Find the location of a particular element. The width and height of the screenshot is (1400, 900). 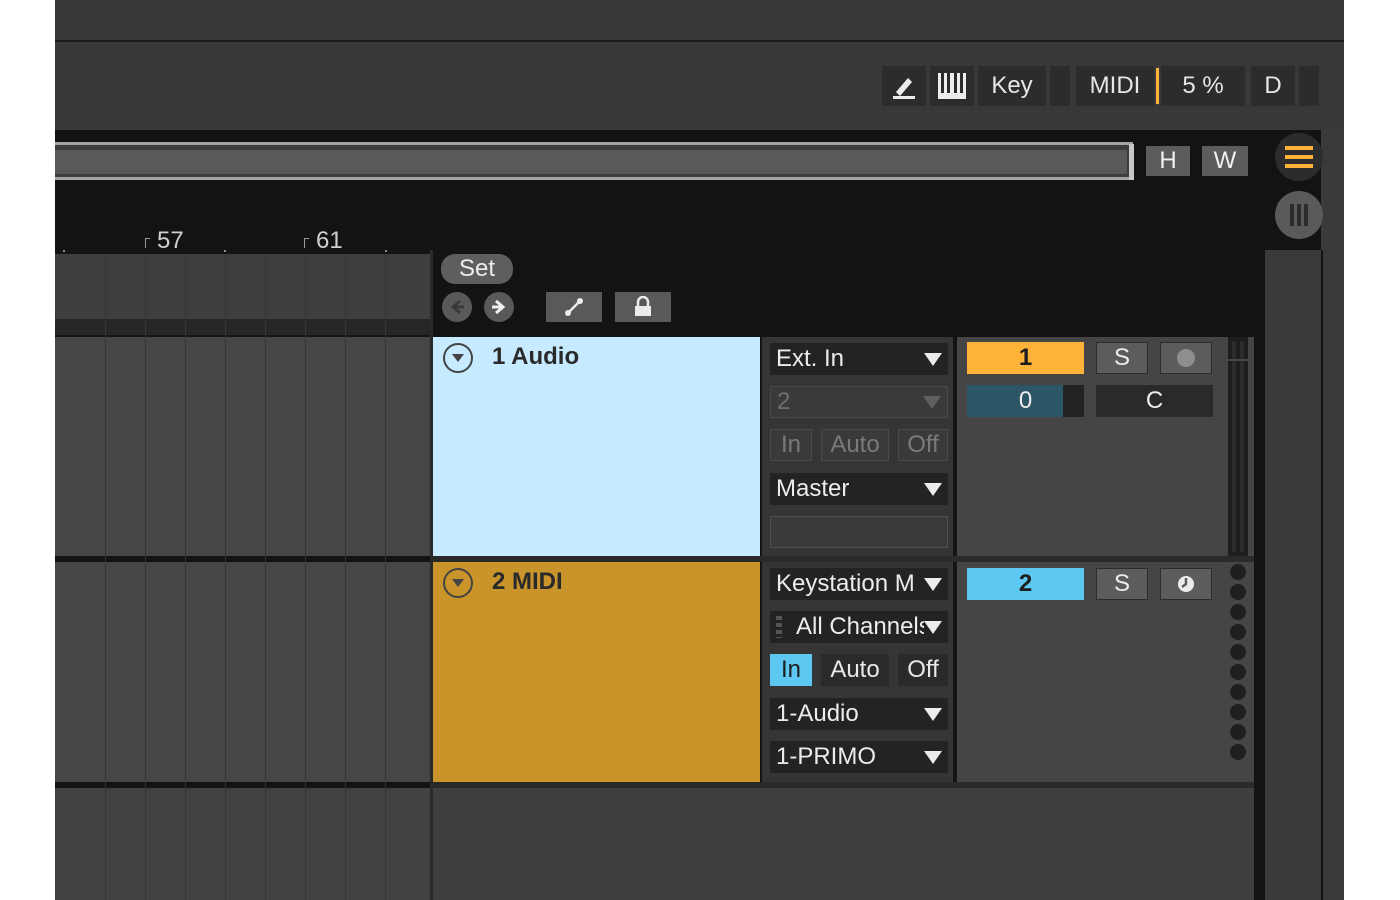

overview-track is located at coordinates (591, 162).